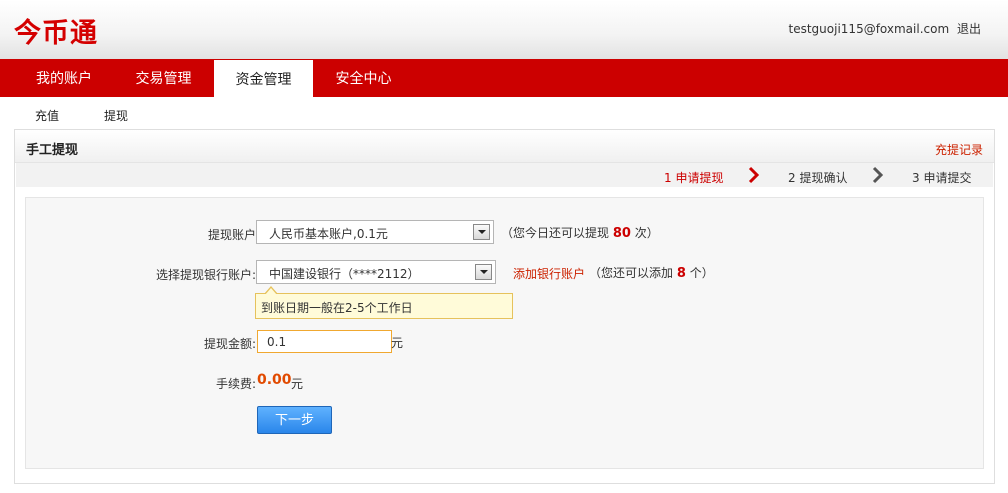 This screenshot has width=1008, height=493. What do you see at coordinates (701, 273) in the screenshot?
I see `bank-note-suffix: 个）` at bounding box center [701, 273].